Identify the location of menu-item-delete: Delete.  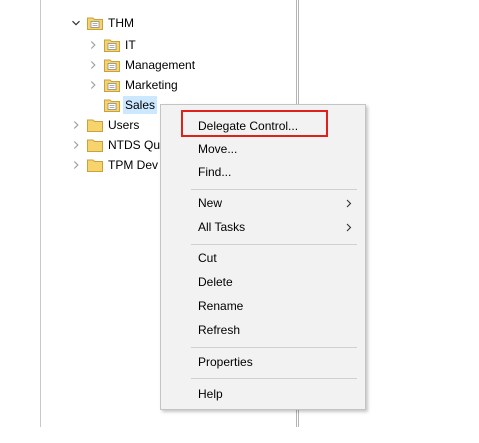
(263, 282).